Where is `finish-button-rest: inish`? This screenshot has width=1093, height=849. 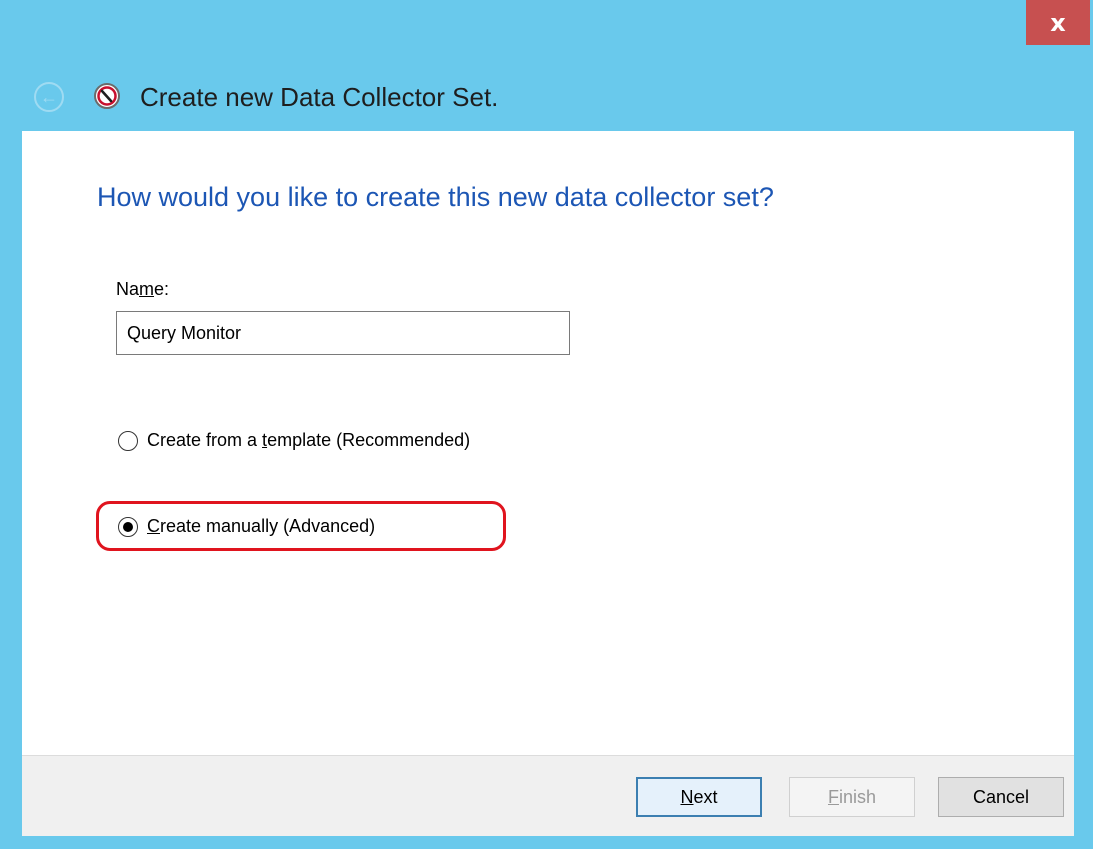 finish-button-rest: inish is located at coordinates (857, 796).